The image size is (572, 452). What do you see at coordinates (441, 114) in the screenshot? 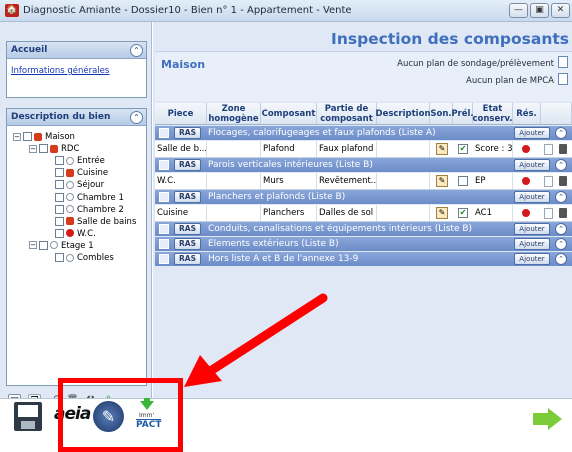
I see `column-header: Son.` at bounding box center [441, 114].